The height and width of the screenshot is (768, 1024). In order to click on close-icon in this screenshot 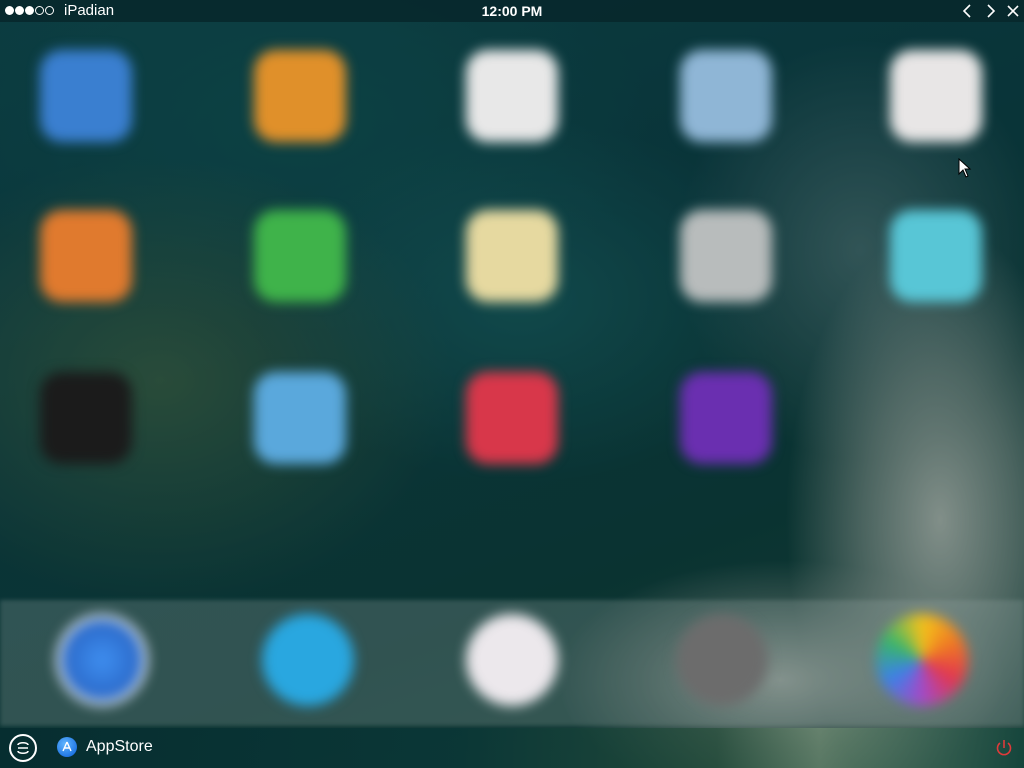, I will do `click(1013, 11)`.